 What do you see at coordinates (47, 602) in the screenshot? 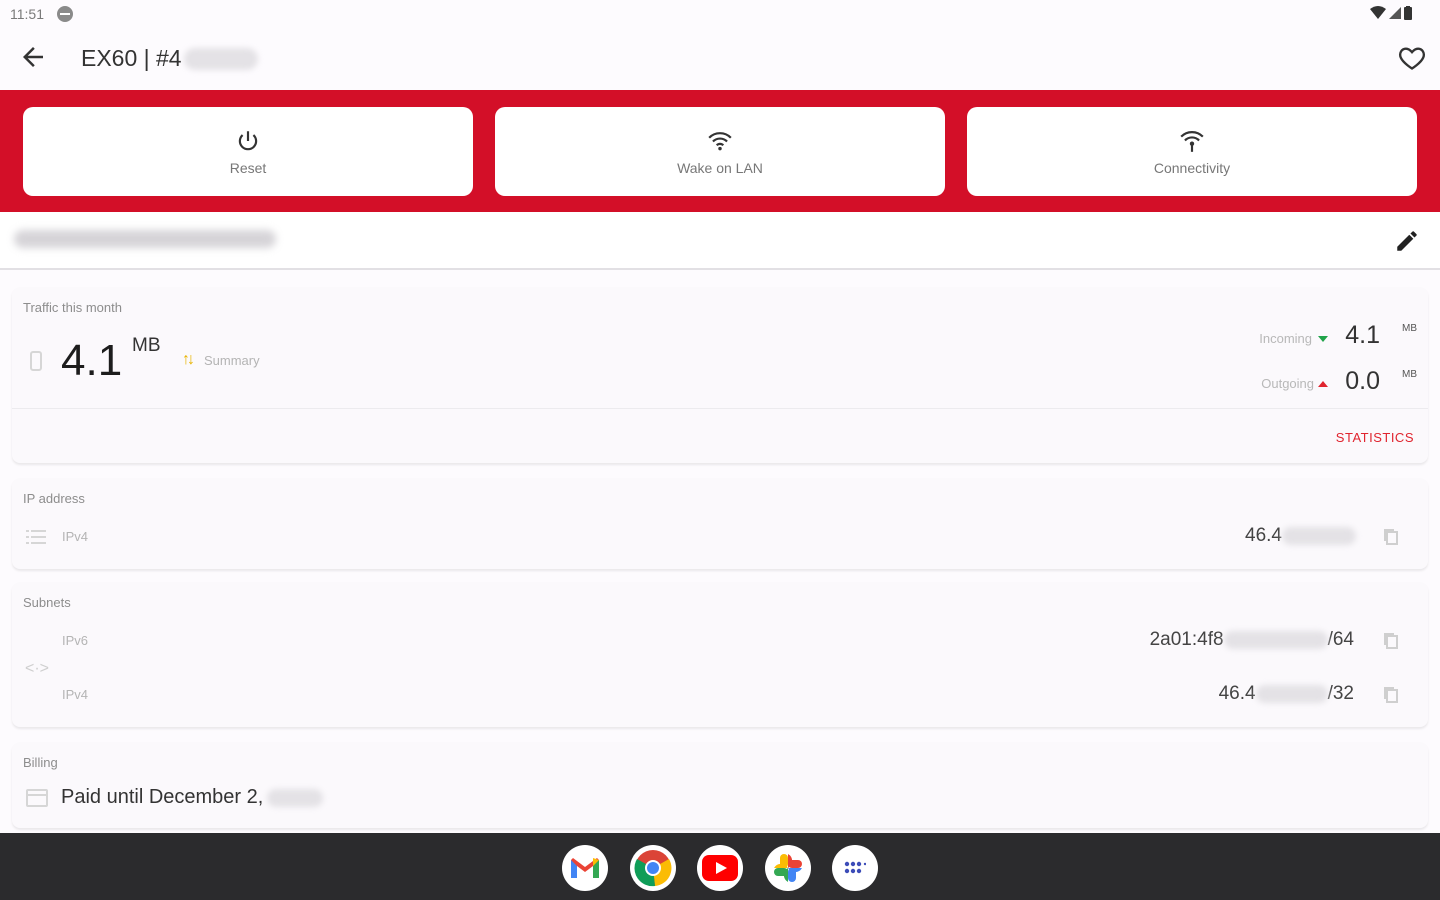
I see `subnets-card-title: Subnets` at bounding box center [47, 602].